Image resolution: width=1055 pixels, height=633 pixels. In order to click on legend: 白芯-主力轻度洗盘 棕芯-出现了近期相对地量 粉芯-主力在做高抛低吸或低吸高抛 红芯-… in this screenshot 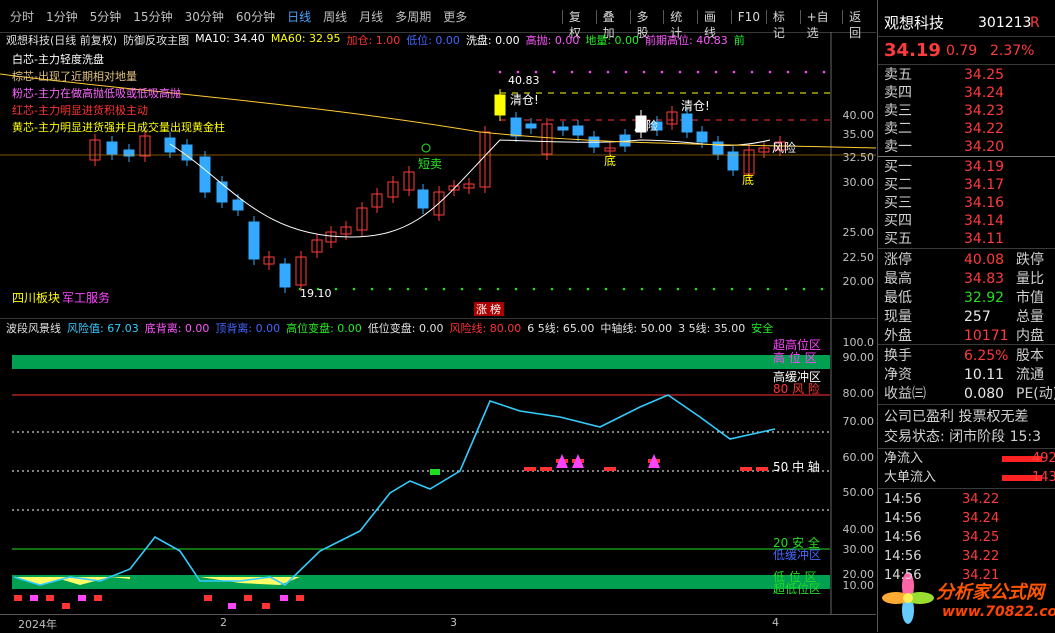, I will do `click(118, 93)`.